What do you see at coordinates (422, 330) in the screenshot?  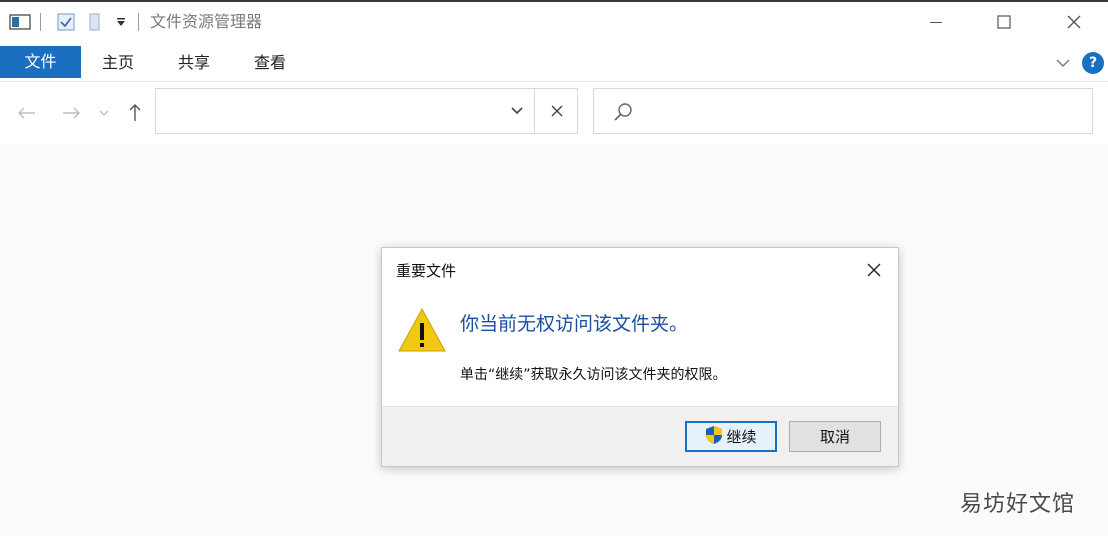 I see `warning-icon` at bounding box center [422, 330].